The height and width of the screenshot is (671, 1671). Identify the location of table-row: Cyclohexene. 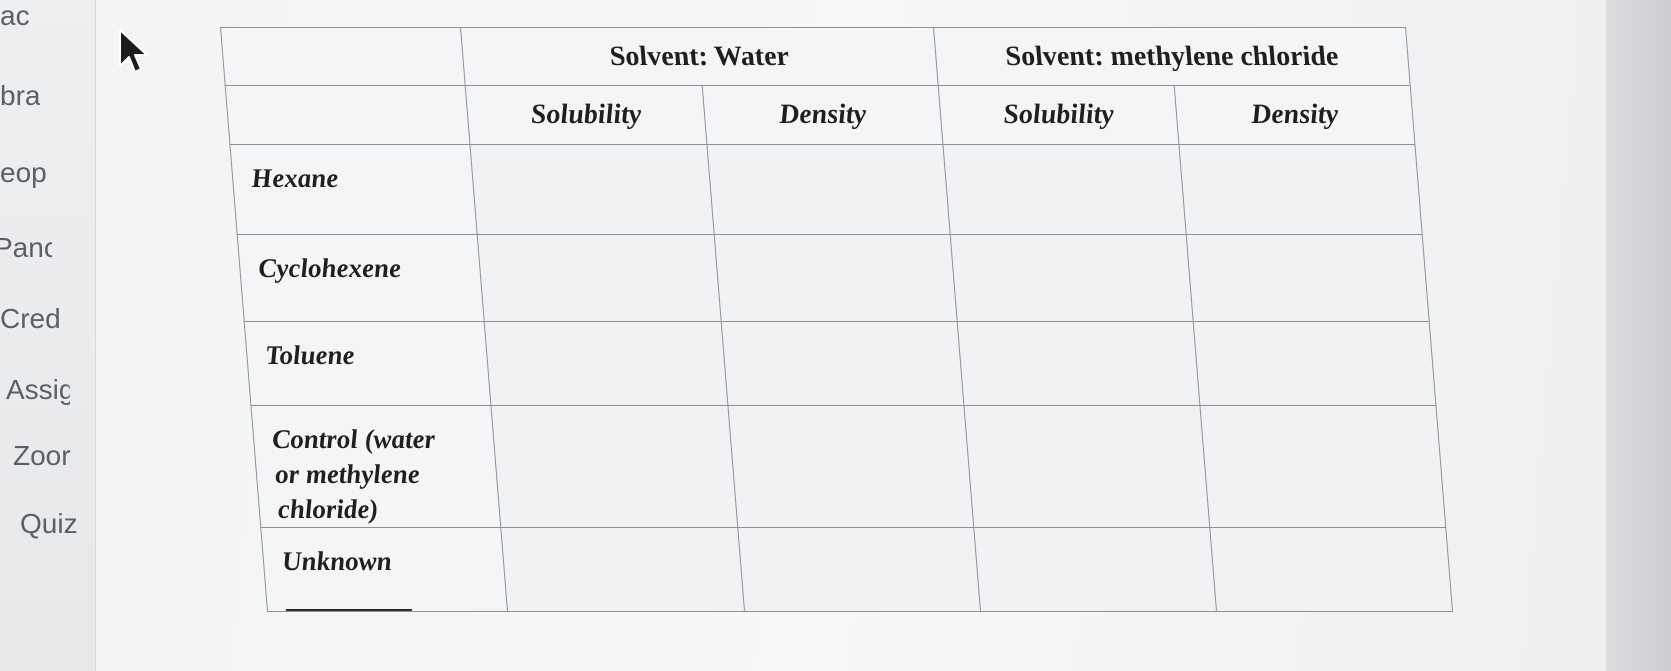
(833, 278).